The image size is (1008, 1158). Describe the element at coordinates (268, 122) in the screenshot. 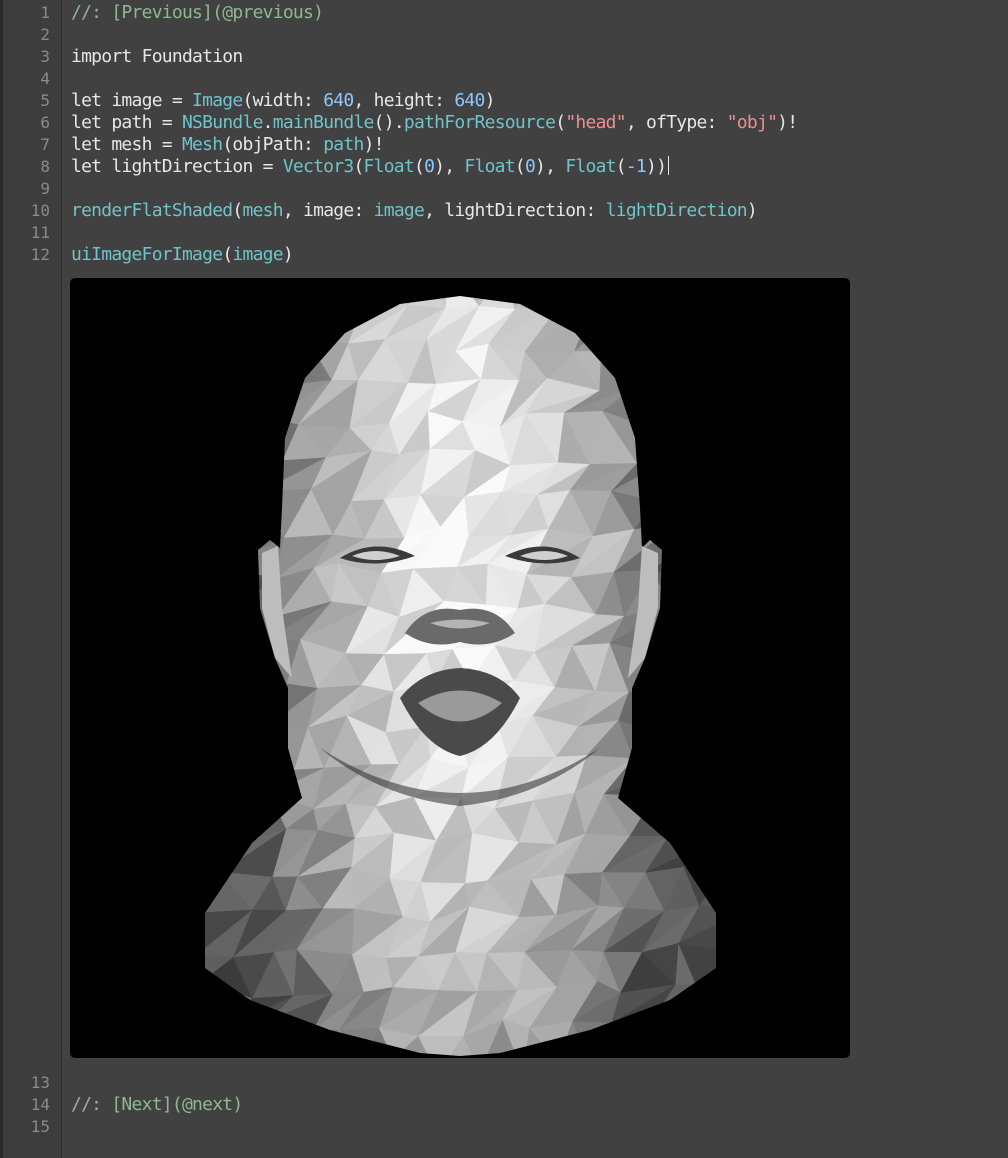

I see `code-token: .` at that location.